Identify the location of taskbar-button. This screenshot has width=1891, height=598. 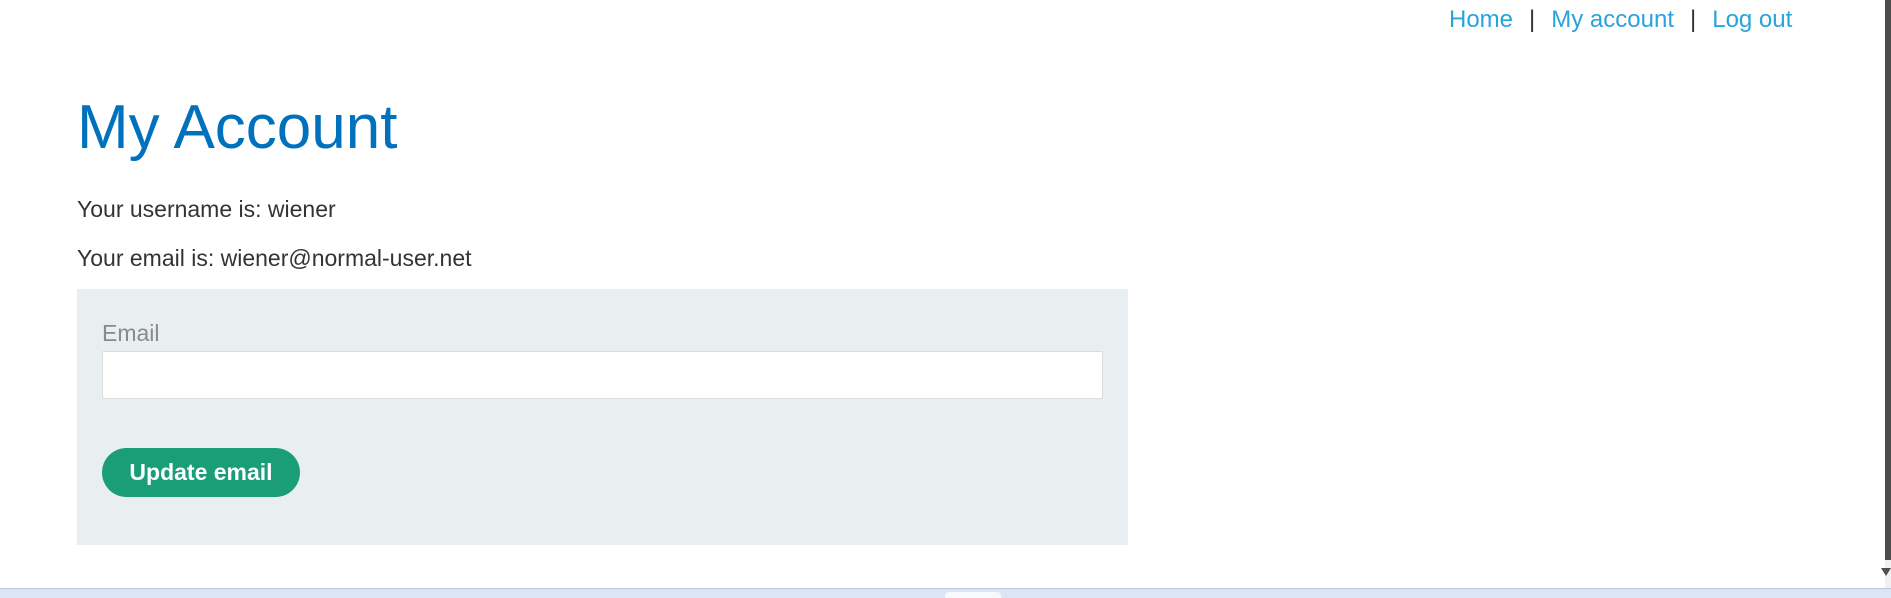
(973, 595).